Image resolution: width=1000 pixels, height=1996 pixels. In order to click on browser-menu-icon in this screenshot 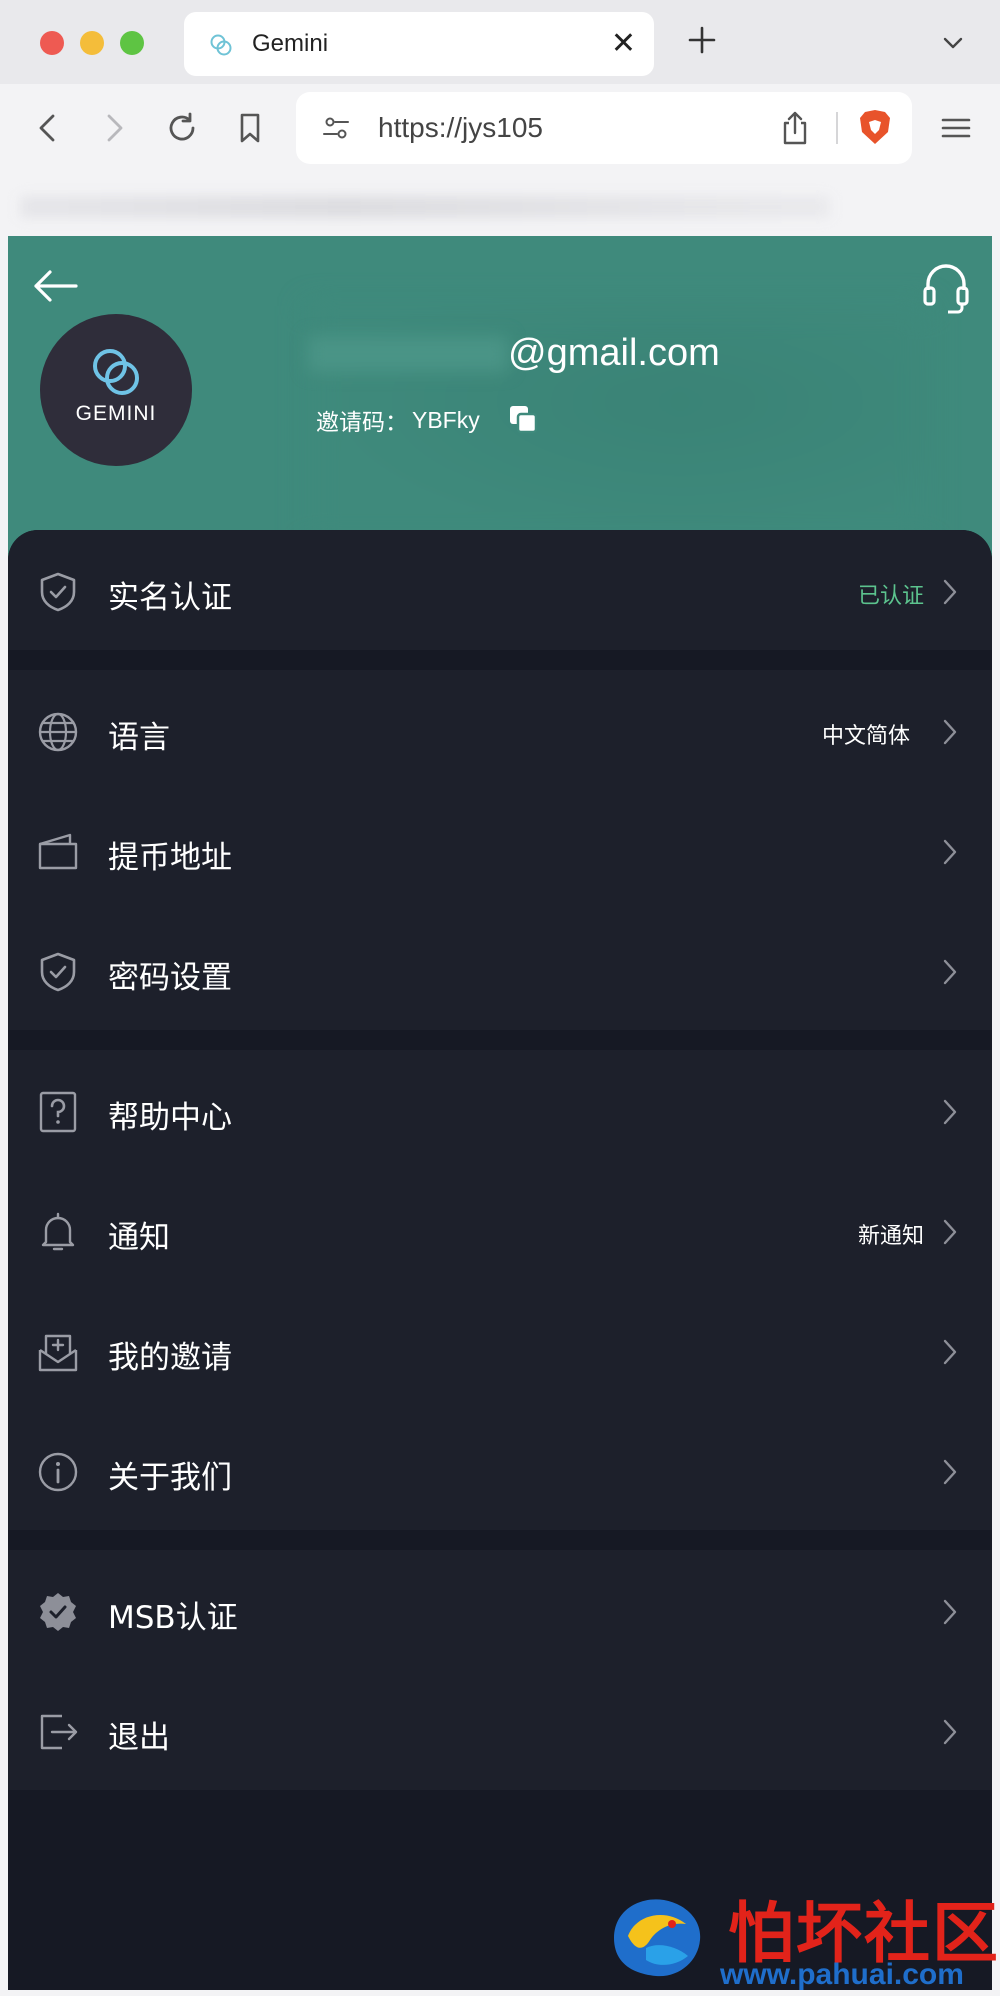, I will do `click(956, 128)`.